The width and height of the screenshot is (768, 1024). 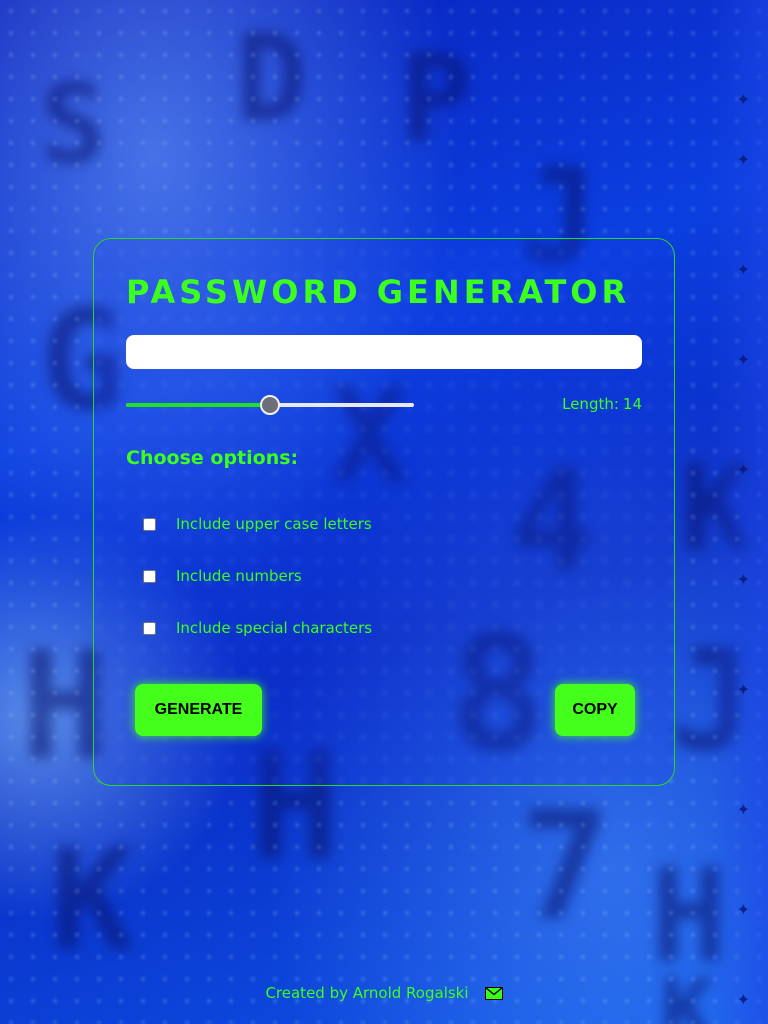 What do you see at coordinates (632, 404) in the screenshot?
I see `length-value: 14` at bounding box center [632, 404].